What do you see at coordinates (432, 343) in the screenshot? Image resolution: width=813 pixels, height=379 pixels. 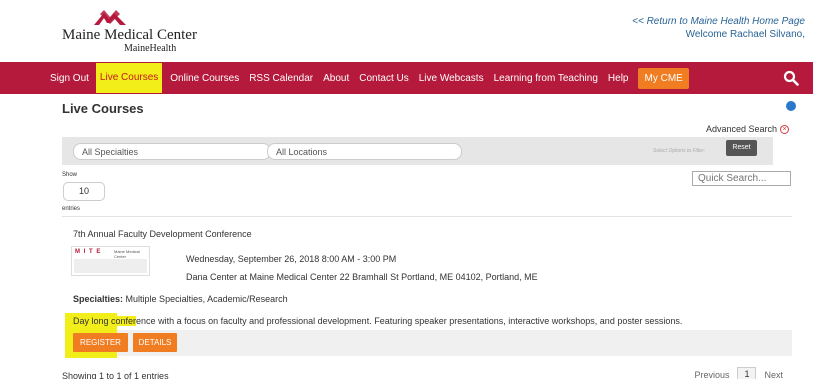 I see `course-actions-bar` at bounding box center [432, 343].